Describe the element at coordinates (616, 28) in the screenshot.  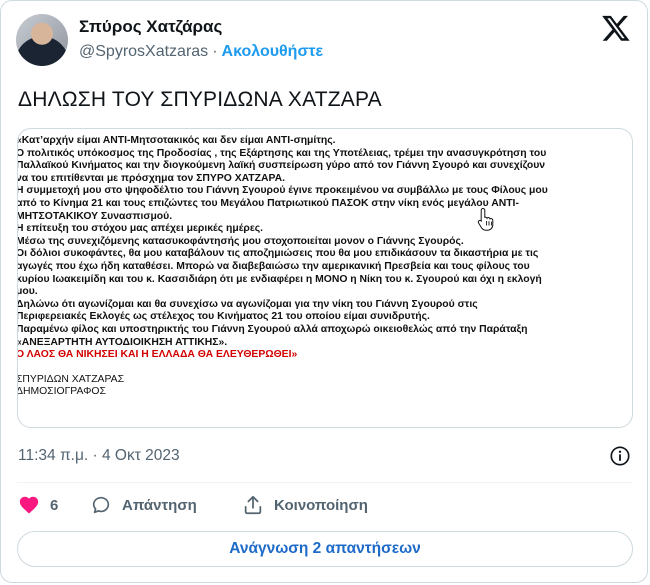
I see `x-logo-icon` at that location.